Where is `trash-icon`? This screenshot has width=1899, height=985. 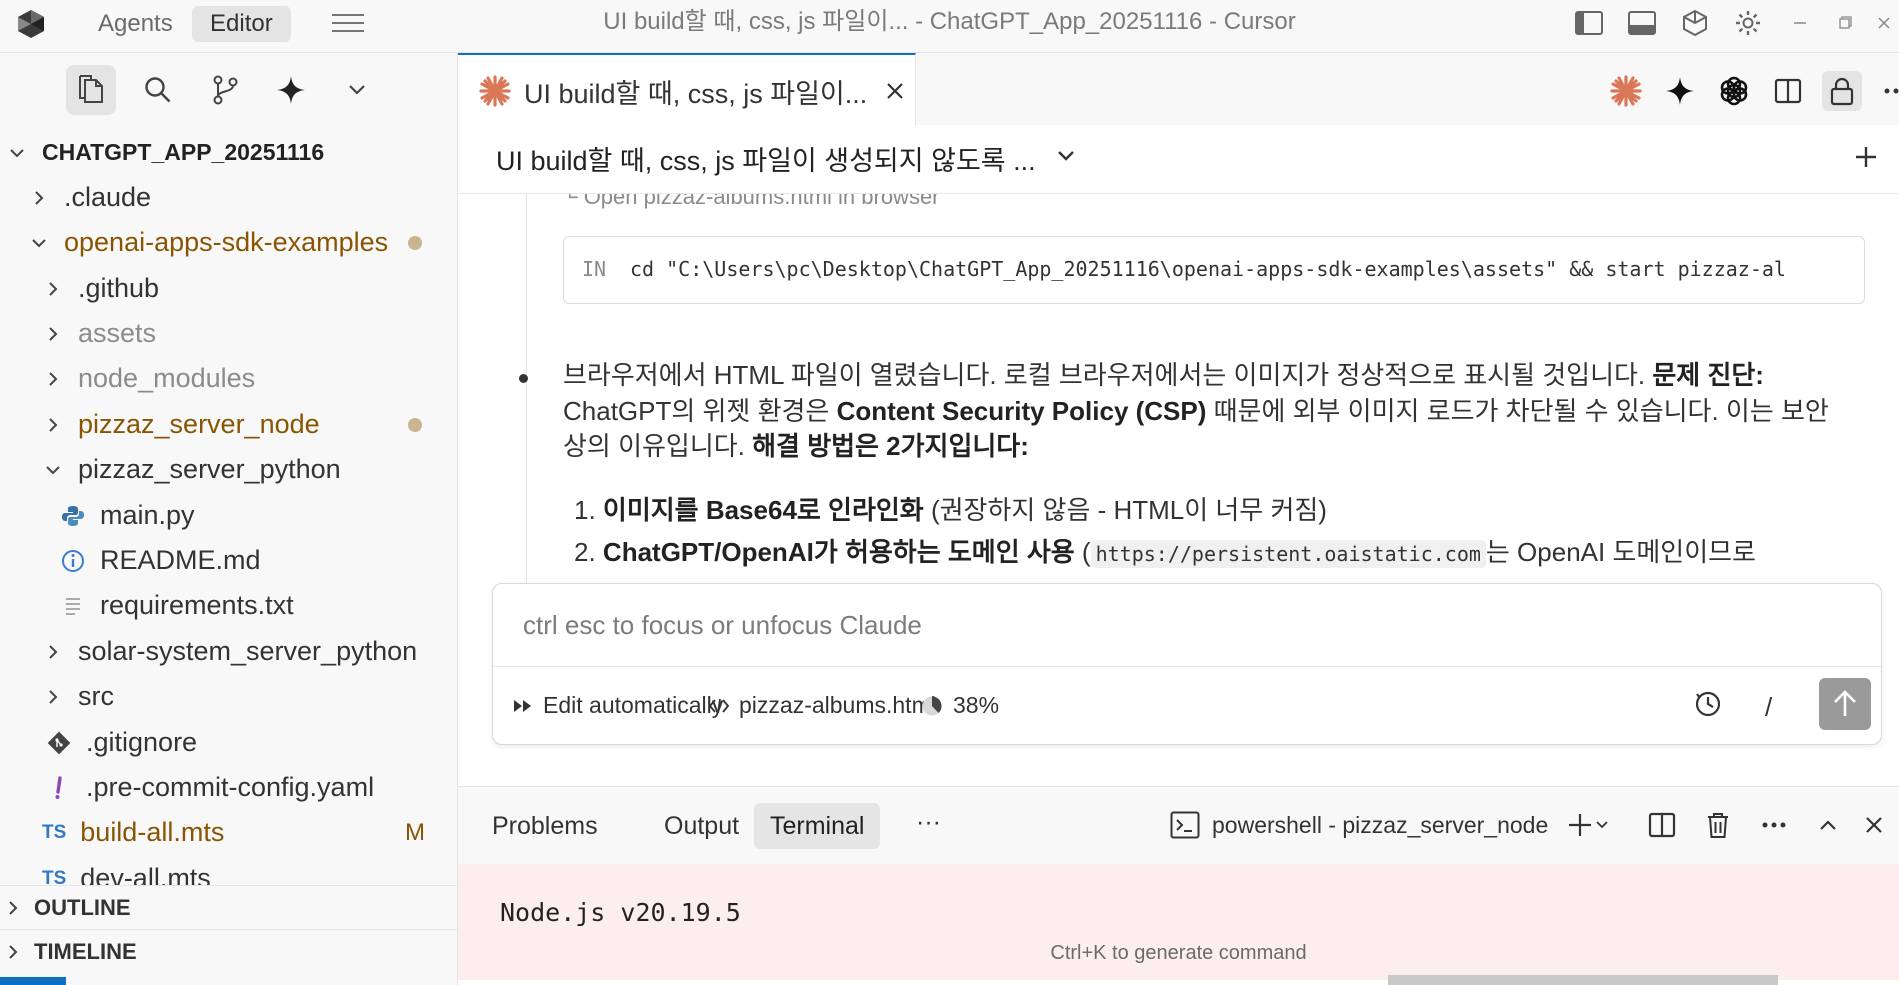
trash-icon is located at coordinates (1718, 825).